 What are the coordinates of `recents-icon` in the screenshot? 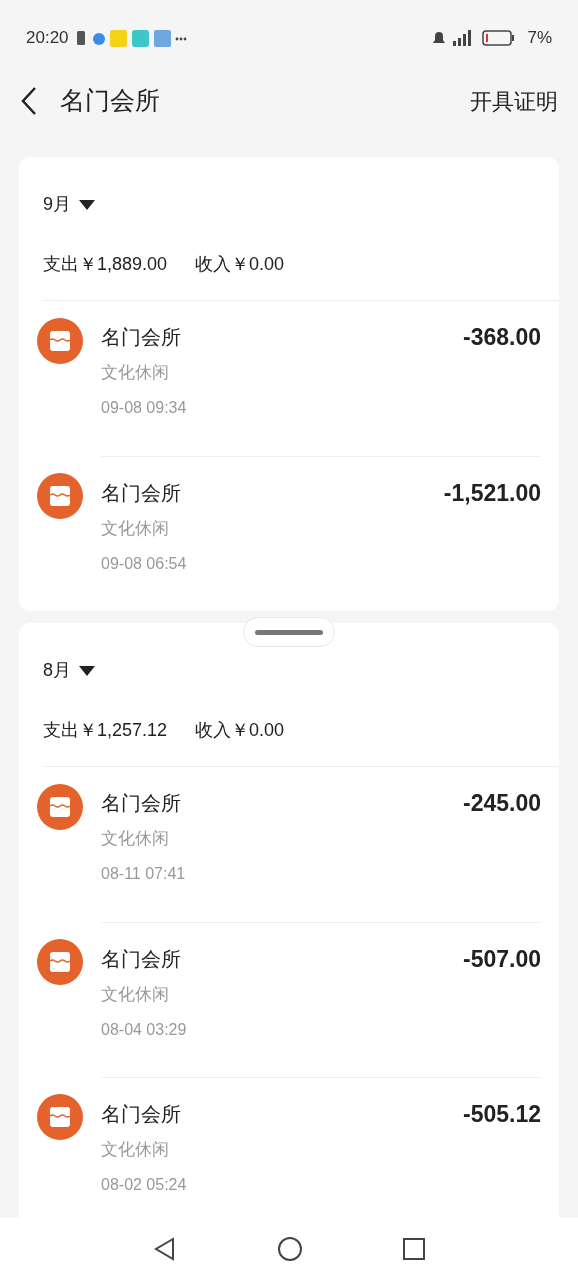 It's located at (414, 1249).